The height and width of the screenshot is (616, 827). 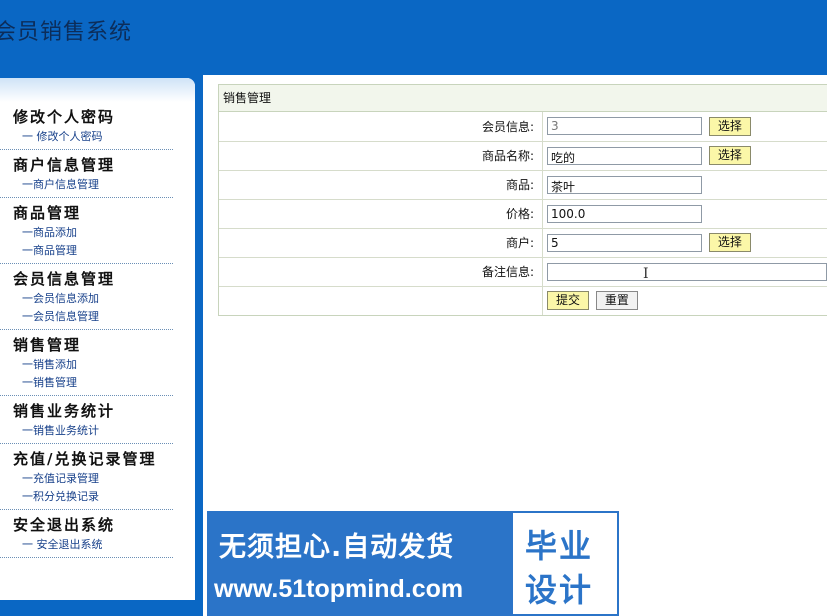 I want to click on watermark-url: www.51topmind.com, so click(x=339, y=589).